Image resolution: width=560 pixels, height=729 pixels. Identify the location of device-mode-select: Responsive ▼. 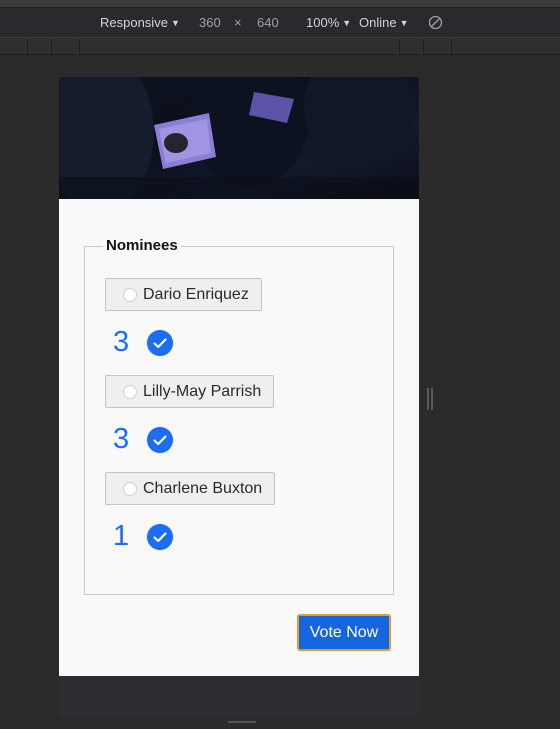
(140, 22).